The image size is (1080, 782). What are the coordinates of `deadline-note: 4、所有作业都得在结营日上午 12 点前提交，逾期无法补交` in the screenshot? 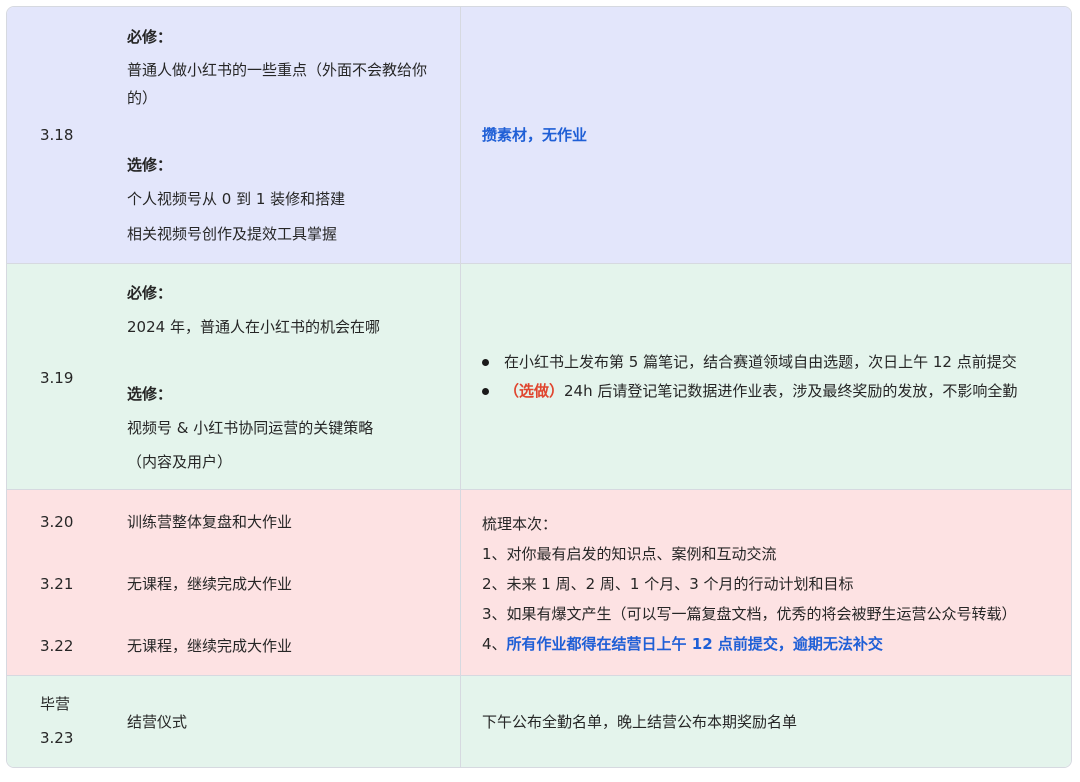 It's located at (682, 644).